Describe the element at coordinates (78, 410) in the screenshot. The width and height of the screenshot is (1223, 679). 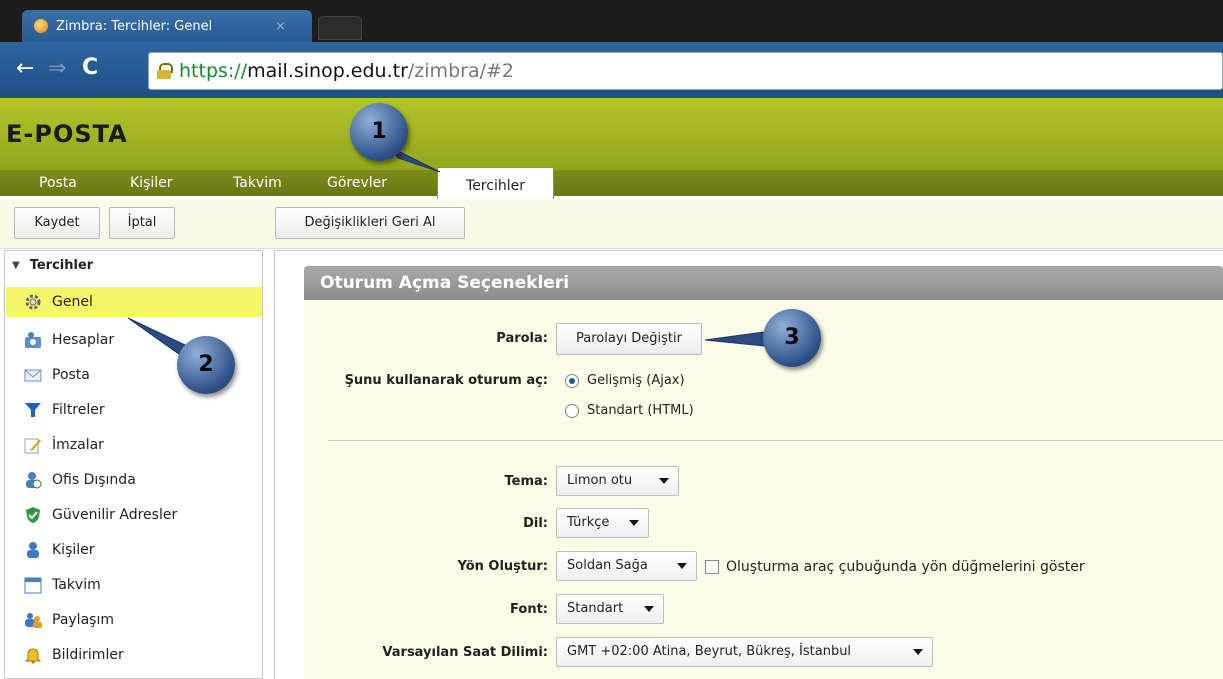
I see `sidebar-item-label: Filtreler` at that location.